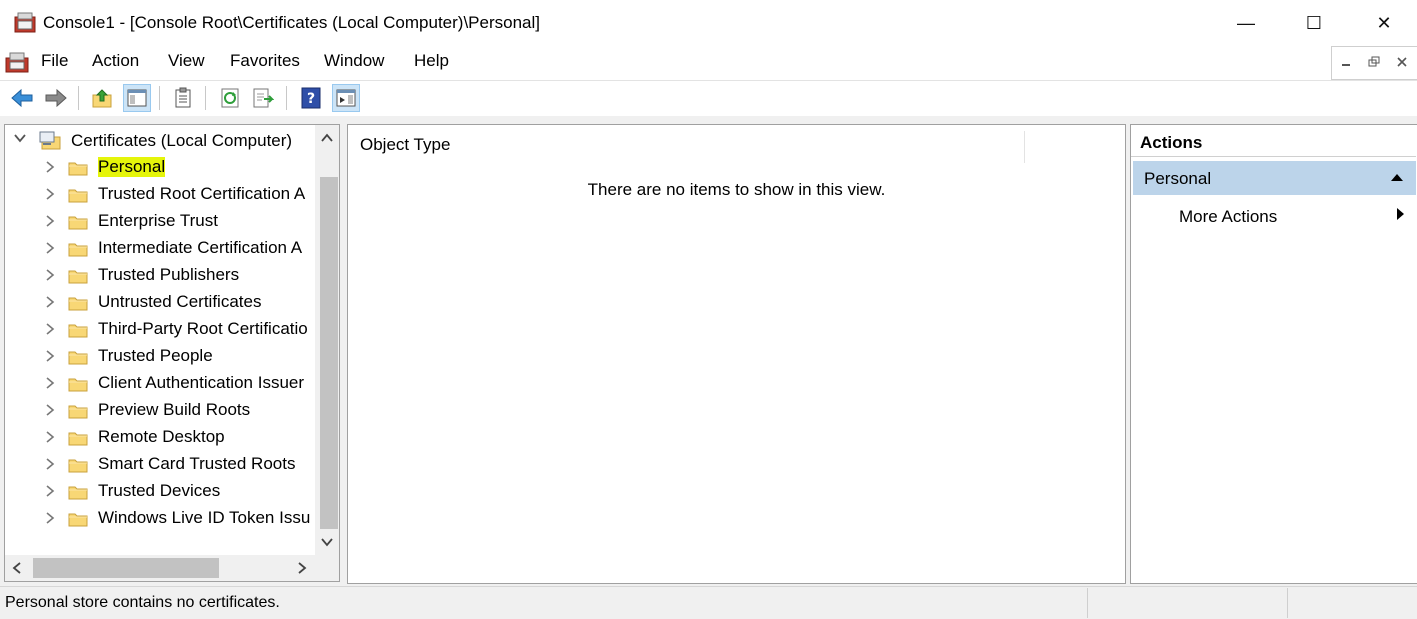 The width and height of the screenshot is (1417, 619). I want to click on scrollbar-corner, so click(327, 568).